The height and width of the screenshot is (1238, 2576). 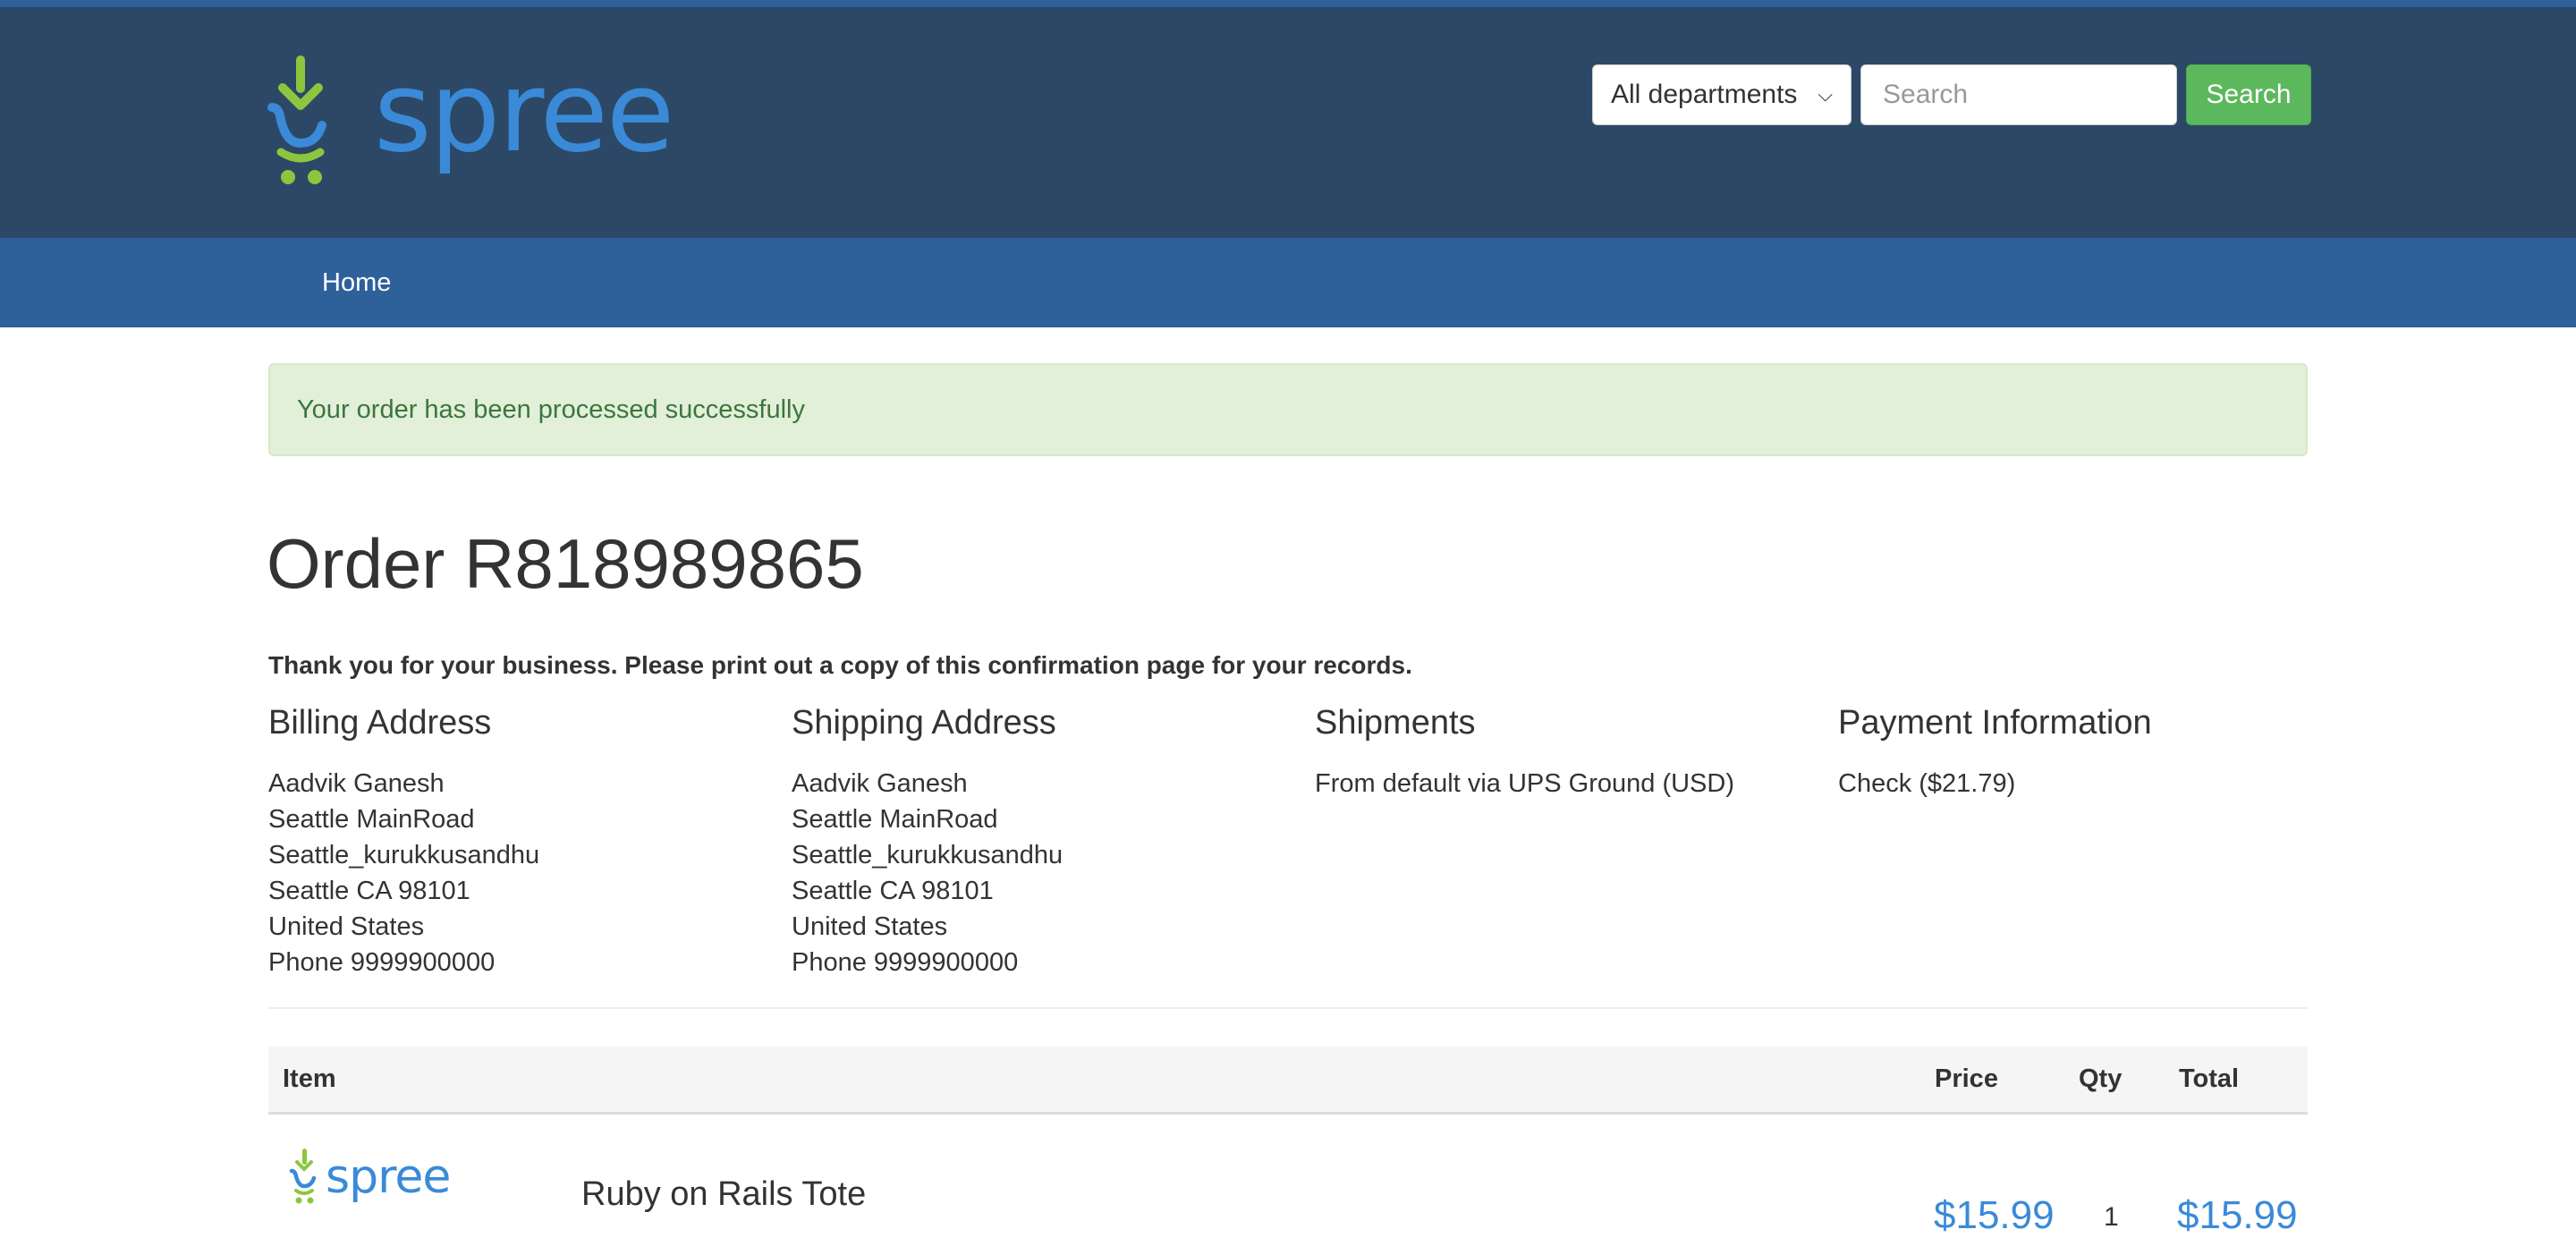 I want to click on nav-home-link: Home, so click(x=356, y=282).